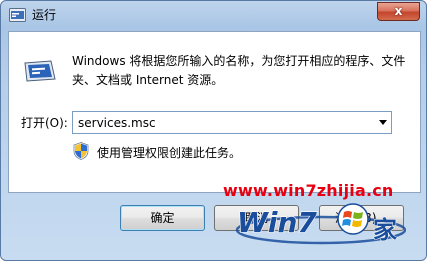 The image size is (427, 261). What do you see at coordinates (308, 190) in the screenshot?
I see `watermark-url: www.win7zhijia.cn` at bounding box center [308, 190].